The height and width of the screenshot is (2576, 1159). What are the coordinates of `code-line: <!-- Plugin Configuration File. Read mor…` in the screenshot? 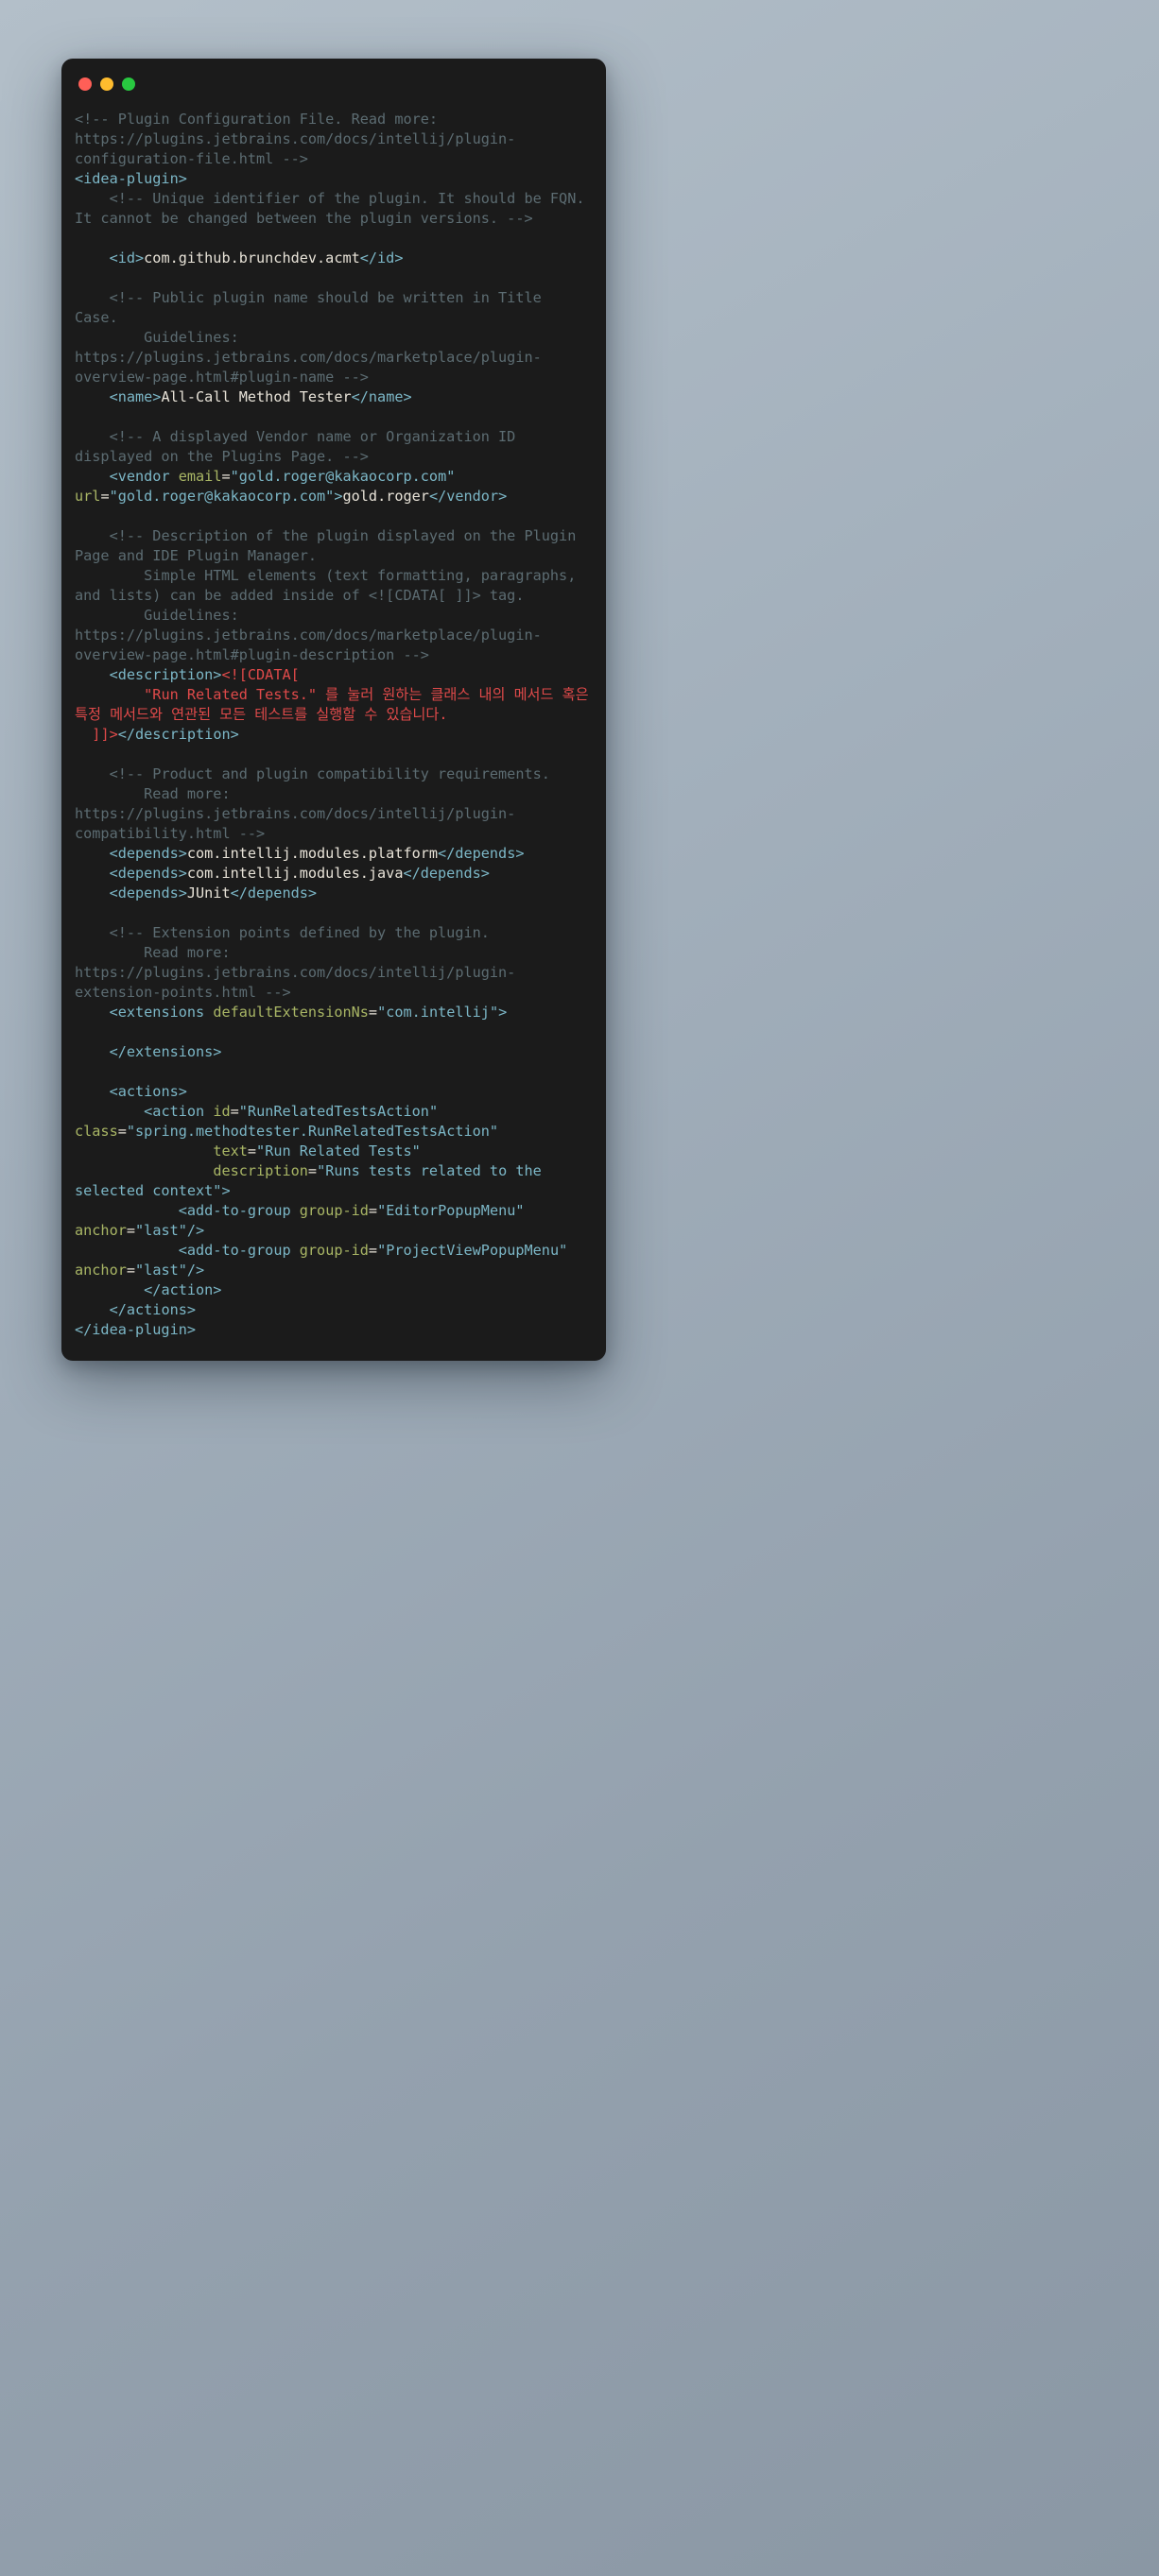 It's located at (334, 139).